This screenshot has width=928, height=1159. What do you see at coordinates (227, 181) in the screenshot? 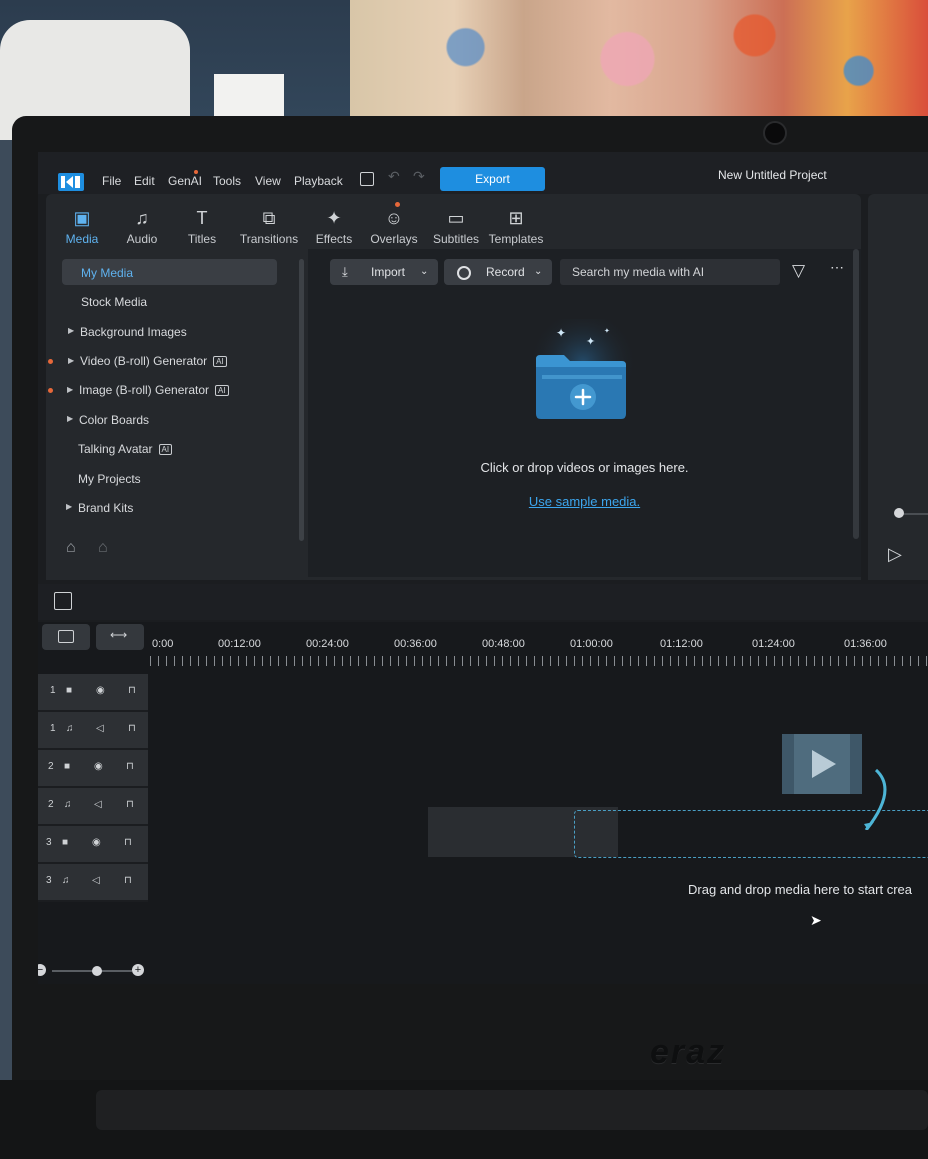
I see `menu-tools: Tools` at bounding box center [227, 181].